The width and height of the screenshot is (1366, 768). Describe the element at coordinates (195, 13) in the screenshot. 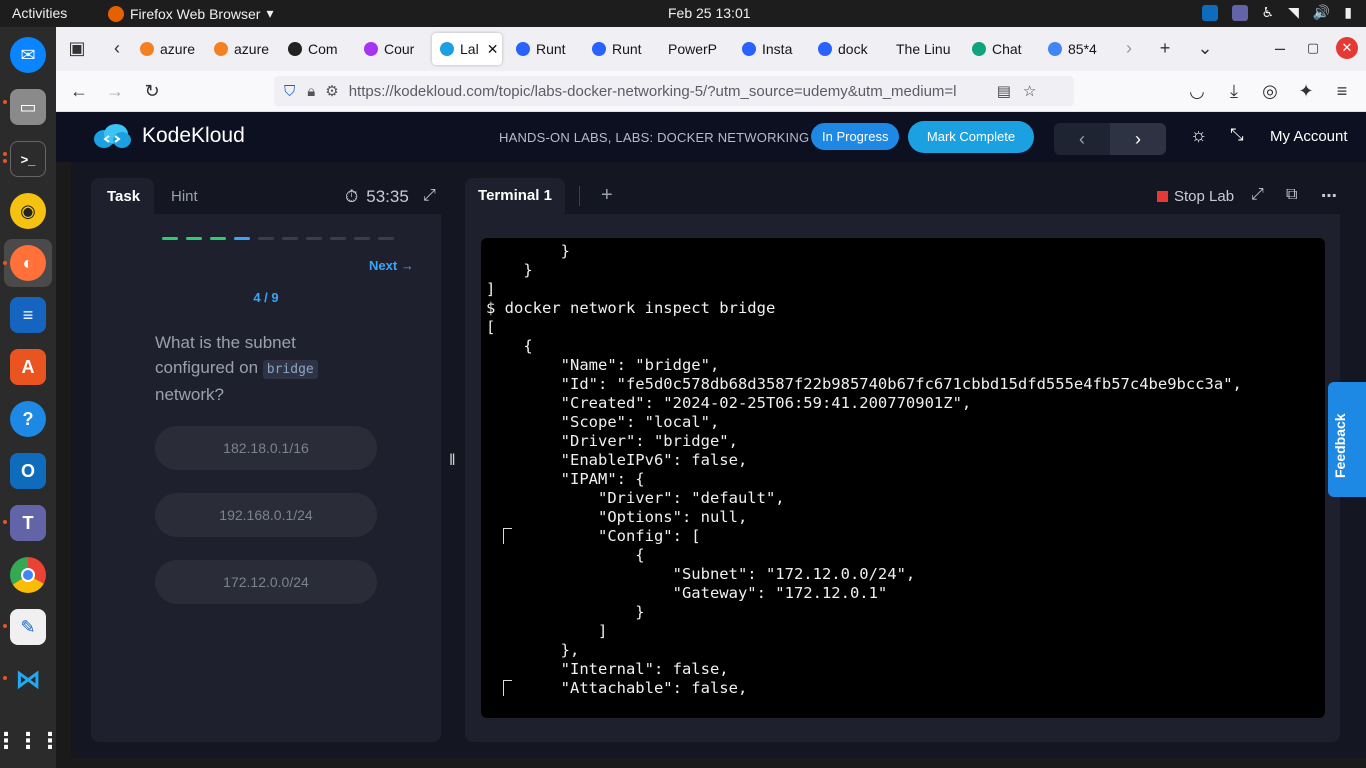

I see `app-name: Firefox Web Browser` at that location.